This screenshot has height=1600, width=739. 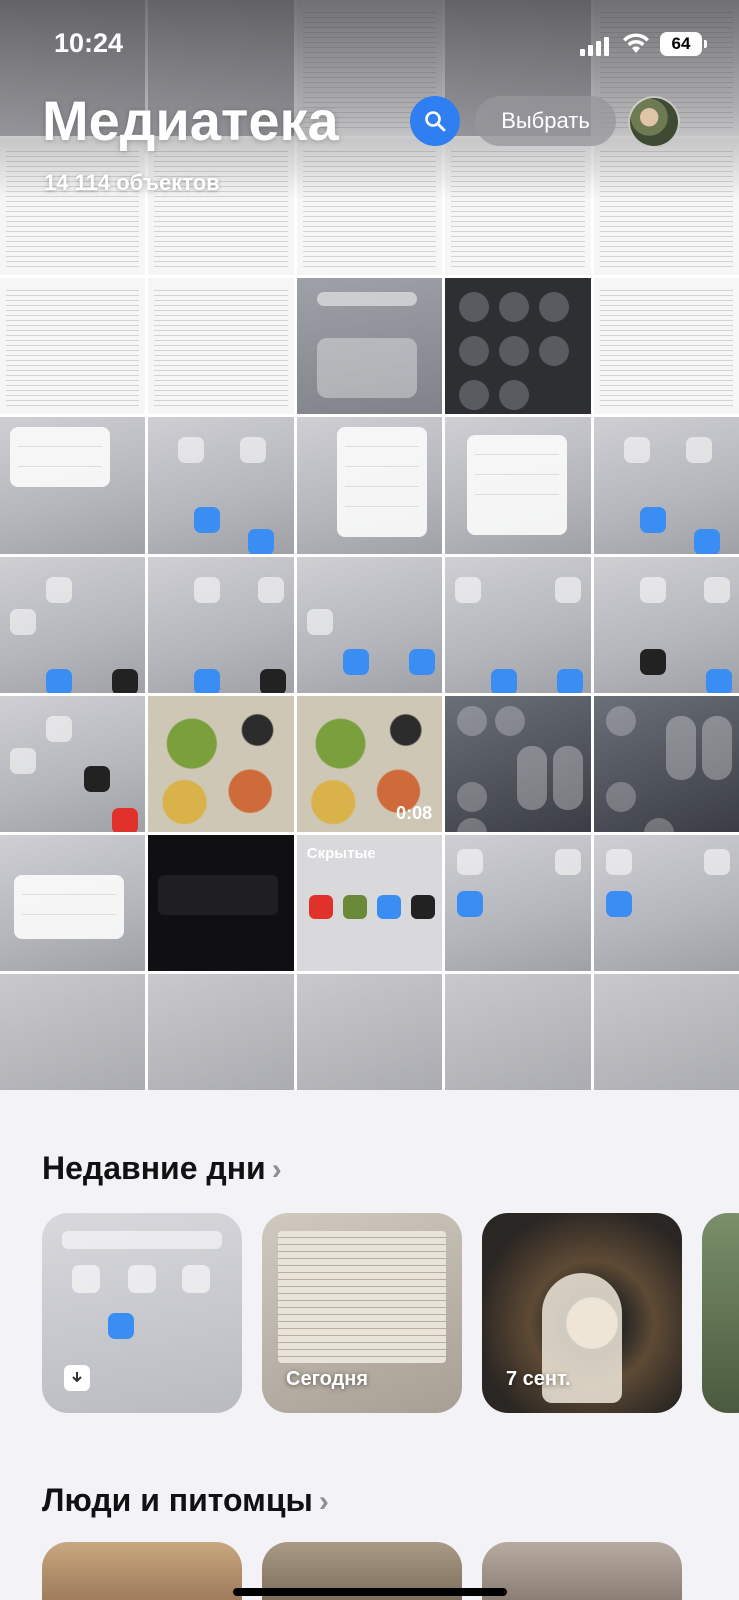 I want to click on video-duration: 0:08, so click(x=414, y=812).